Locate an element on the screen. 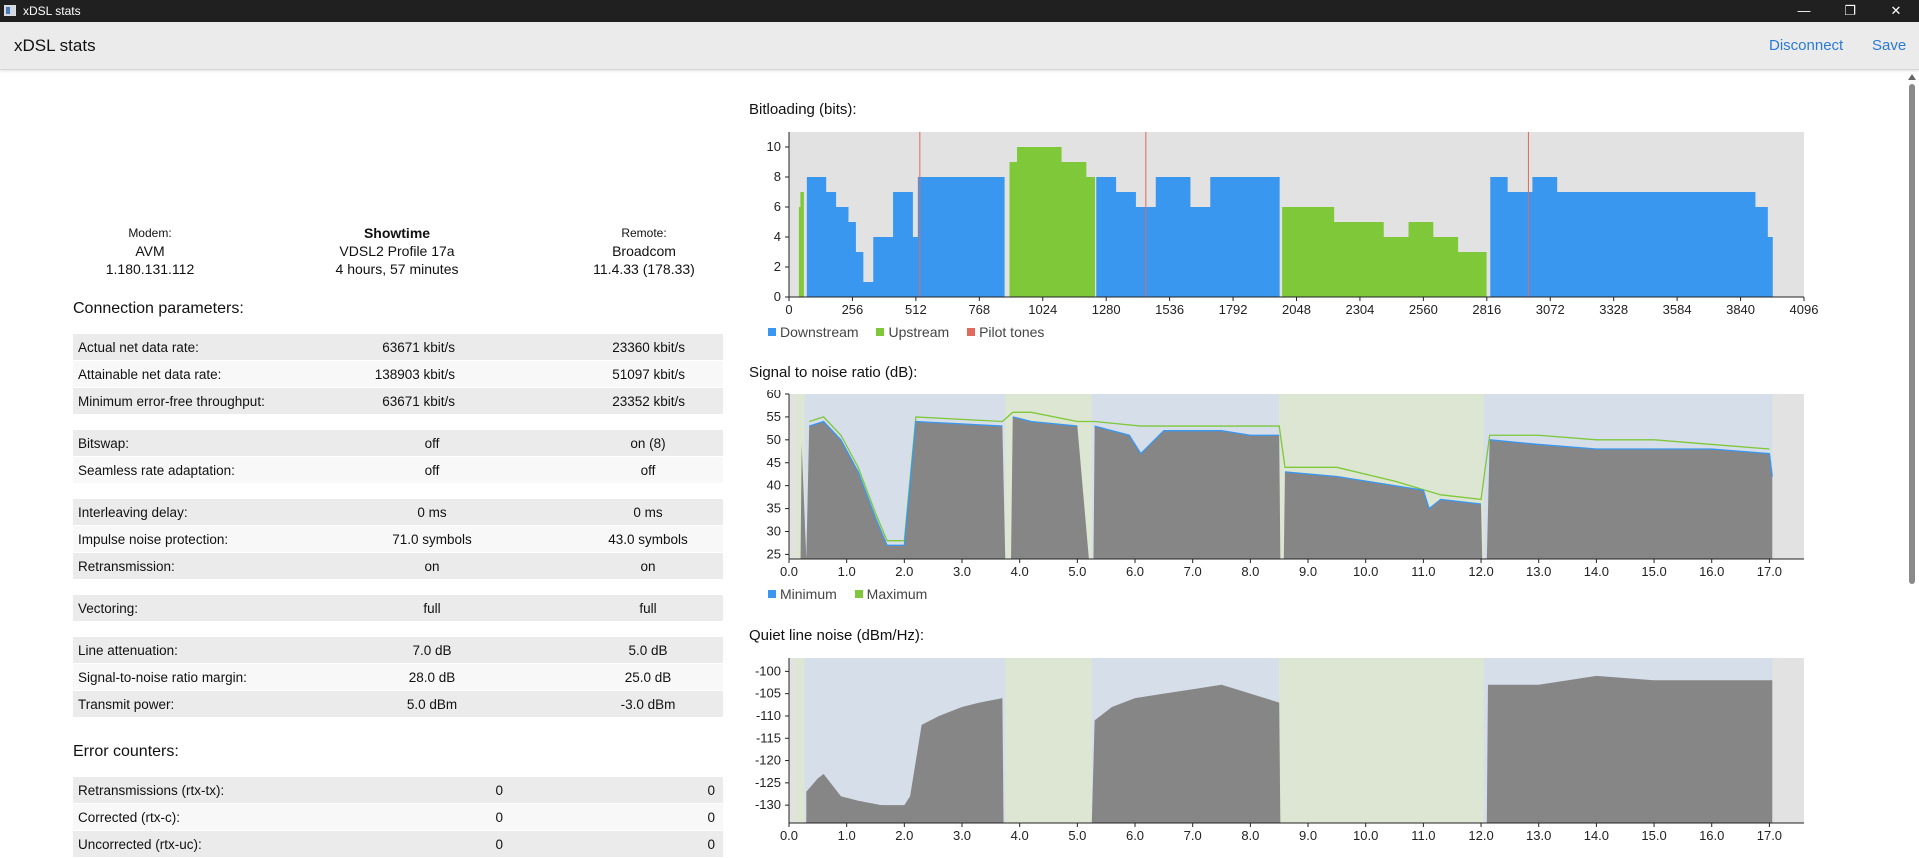 Image resolution: width=1919 pixels, height=858 pixels. upstream-swatch-icon is located at coordinates (880, 332).